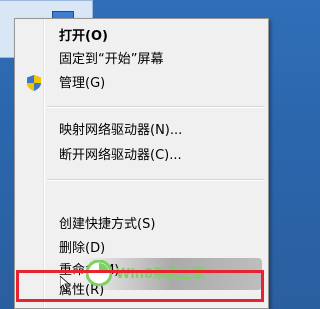  I want to click on menu-item-open: 打开(O), so click(83, 37).